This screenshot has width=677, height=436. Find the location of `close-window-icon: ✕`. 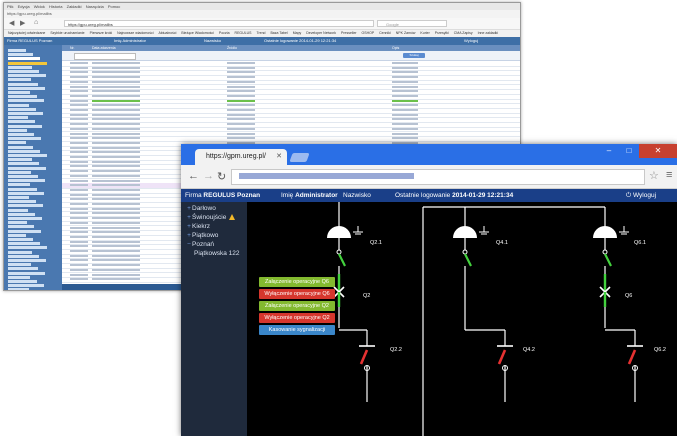

close-window-icon: ✕ is located at coordinates (658, 151).